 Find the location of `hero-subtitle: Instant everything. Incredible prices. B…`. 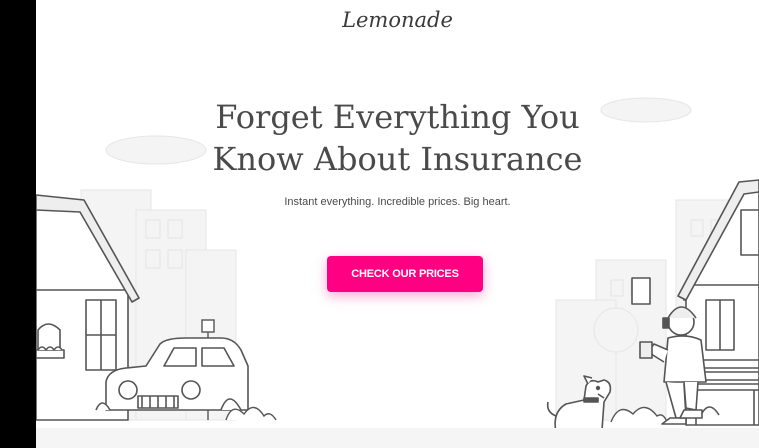

hero-subtitle: Instant everything. Incredible prices. B… is located at coordinates (397, 202).